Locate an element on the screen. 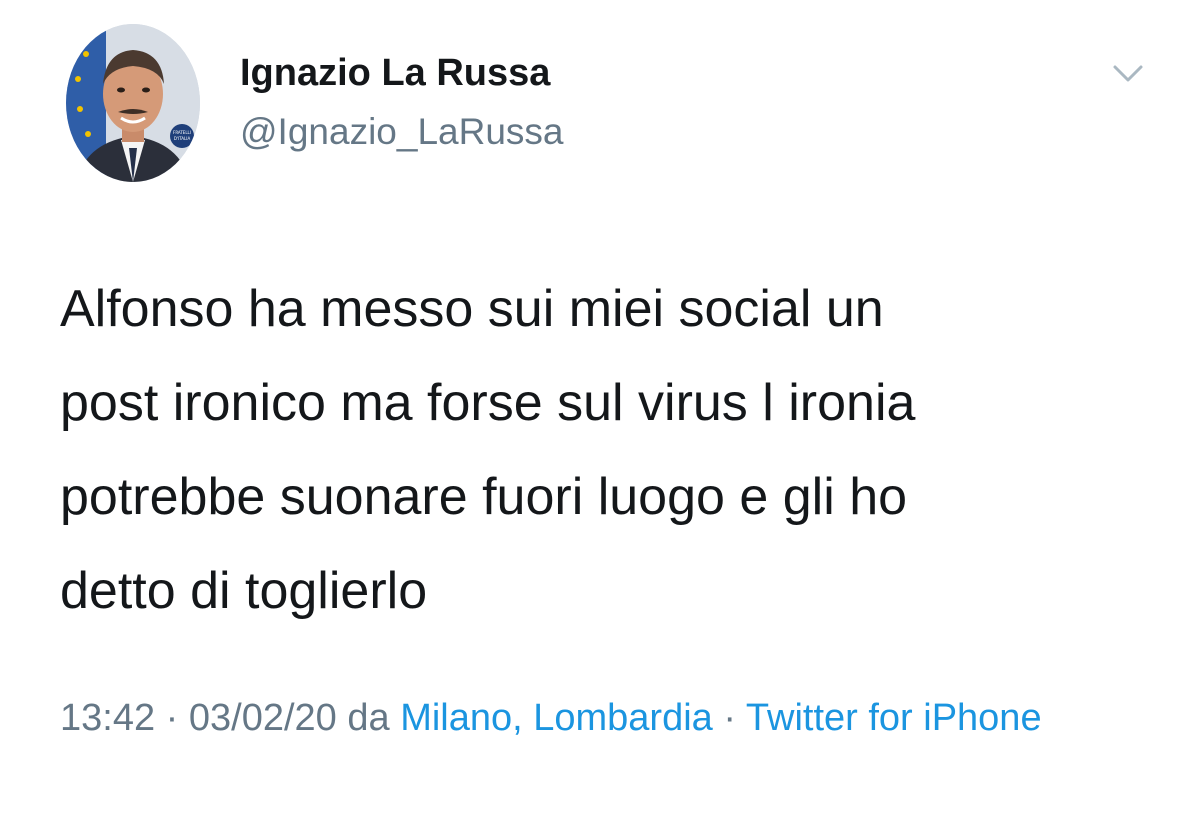  tweet-time: 13:42 is located at coordinates (107, 718).